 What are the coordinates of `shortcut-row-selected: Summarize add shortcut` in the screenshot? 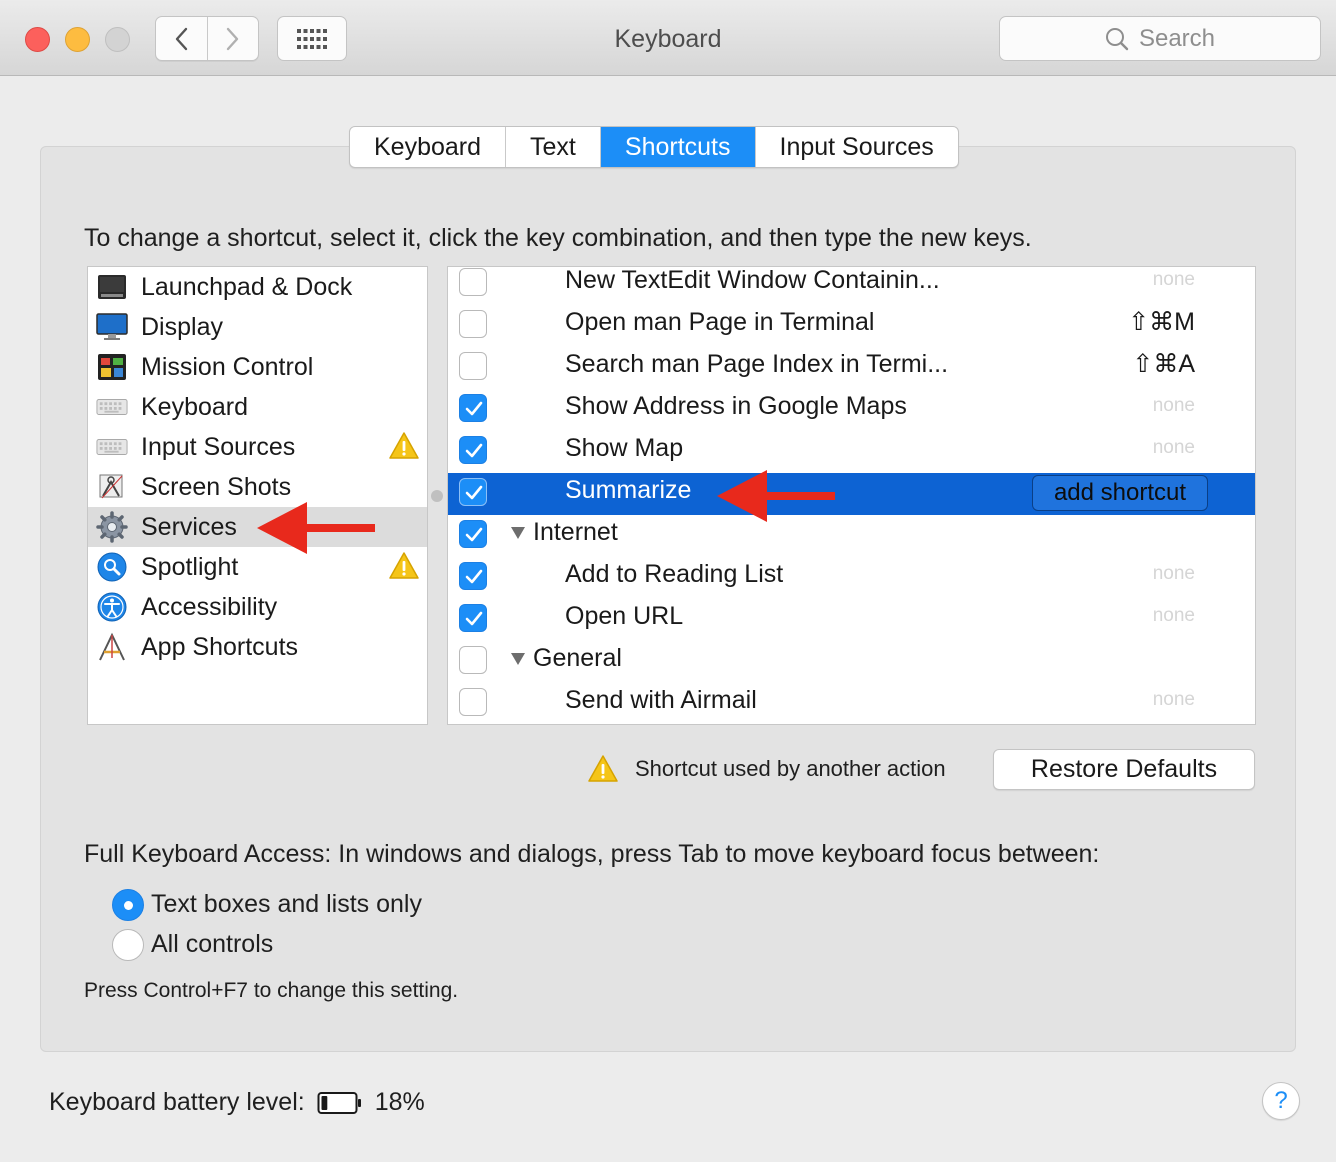 It's located at (851, 494).